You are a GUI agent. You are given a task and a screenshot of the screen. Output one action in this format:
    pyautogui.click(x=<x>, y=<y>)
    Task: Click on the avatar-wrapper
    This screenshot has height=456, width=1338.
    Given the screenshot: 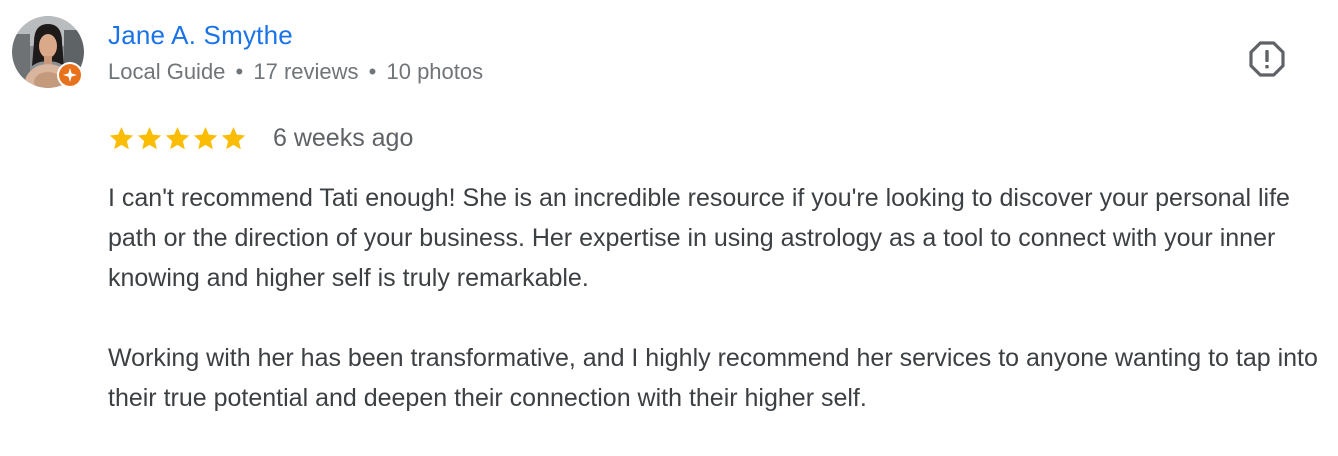 What is the action you would take?
    pyautogui.click(x=48, y=52)
    